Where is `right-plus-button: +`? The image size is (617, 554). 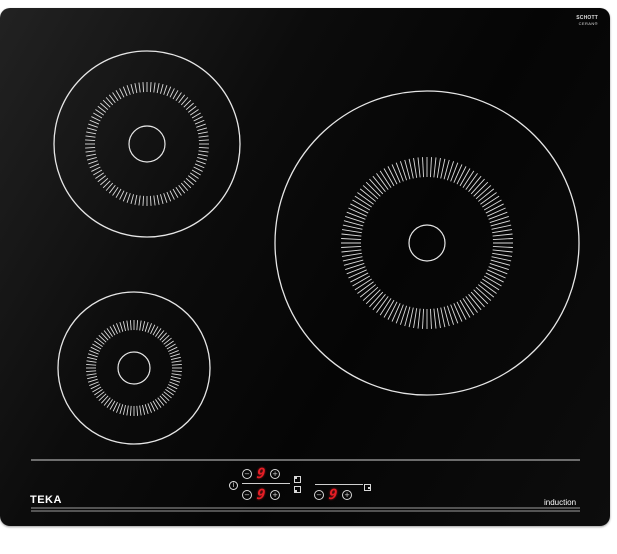
right-plus-button: + is located at coordinates (347, 495).